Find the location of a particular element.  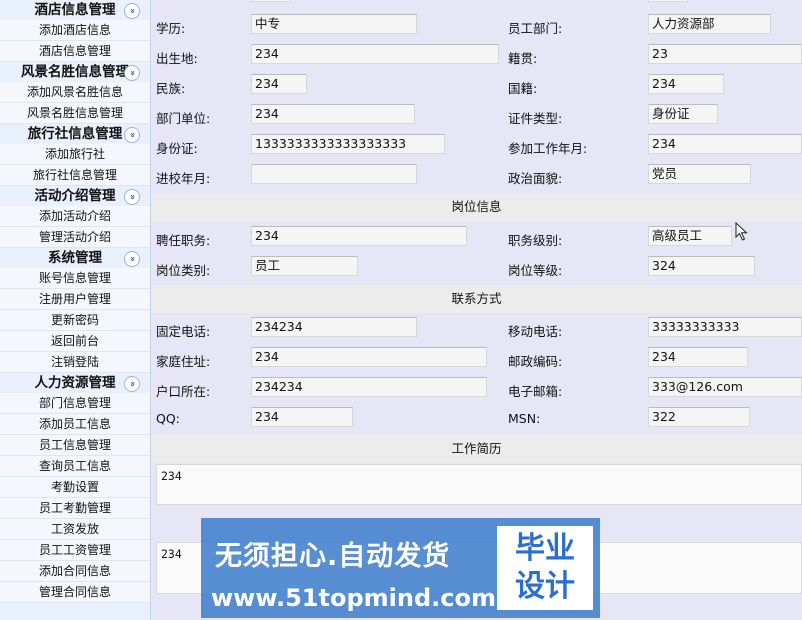

sidebar-link: 返回前台 is located at coordinates (75, 341).